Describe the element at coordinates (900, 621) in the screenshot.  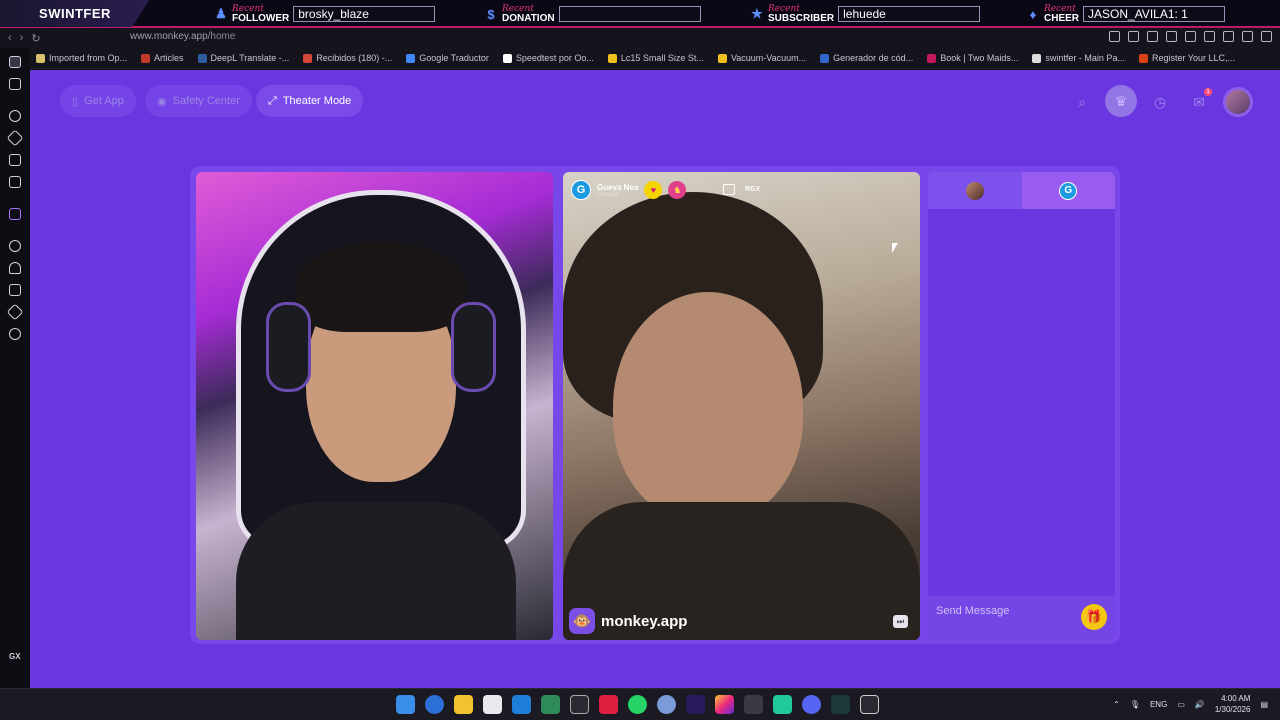
I see `skip-icon: ⏭` at that location.